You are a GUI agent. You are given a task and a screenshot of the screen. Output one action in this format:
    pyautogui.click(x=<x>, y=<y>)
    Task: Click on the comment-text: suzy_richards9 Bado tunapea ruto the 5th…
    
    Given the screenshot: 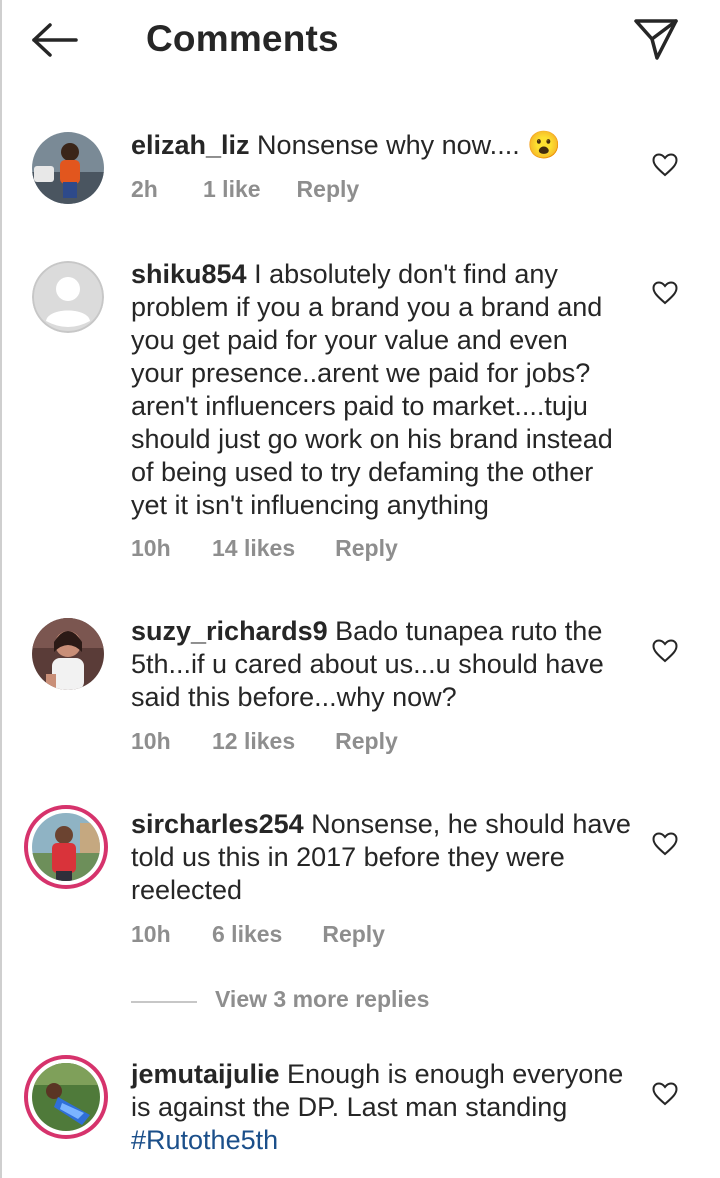 What is the action you would take?
    pyautogui.click(x=381, y=664)
    